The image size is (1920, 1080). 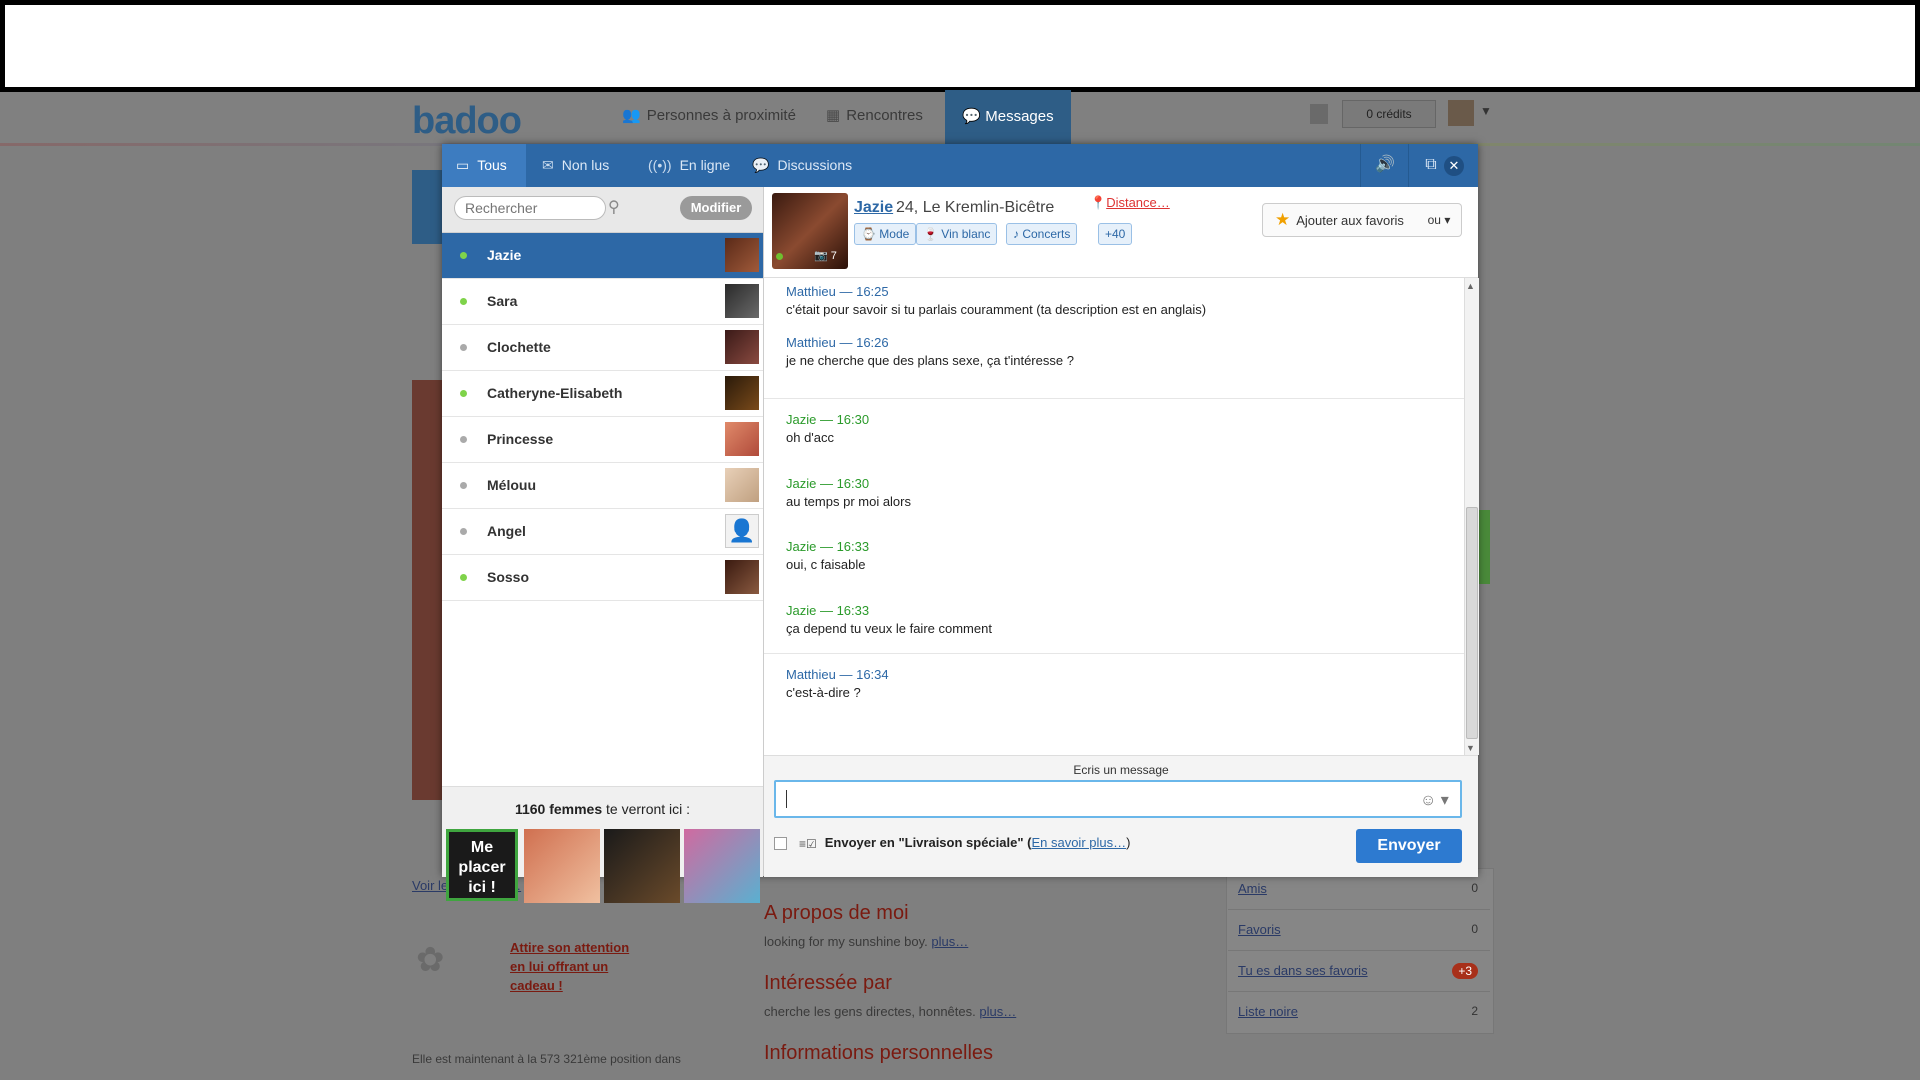 I want to click on tab-discussions-label: Discussions, so click(x=815, y=165).